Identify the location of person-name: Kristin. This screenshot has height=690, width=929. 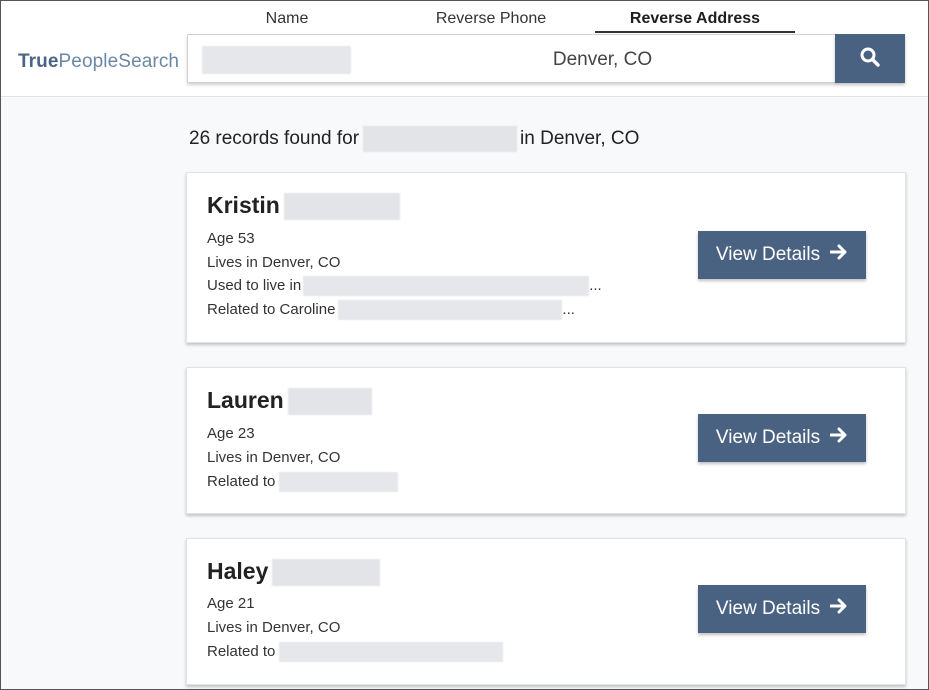
(303, 205).